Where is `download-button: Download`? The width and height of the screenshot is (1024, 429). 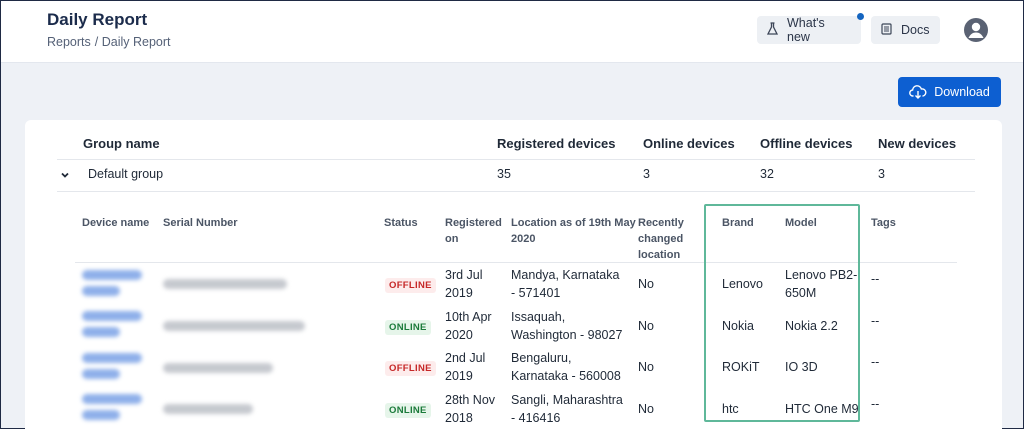 download-button: Download is located at coordinates (949, 92).